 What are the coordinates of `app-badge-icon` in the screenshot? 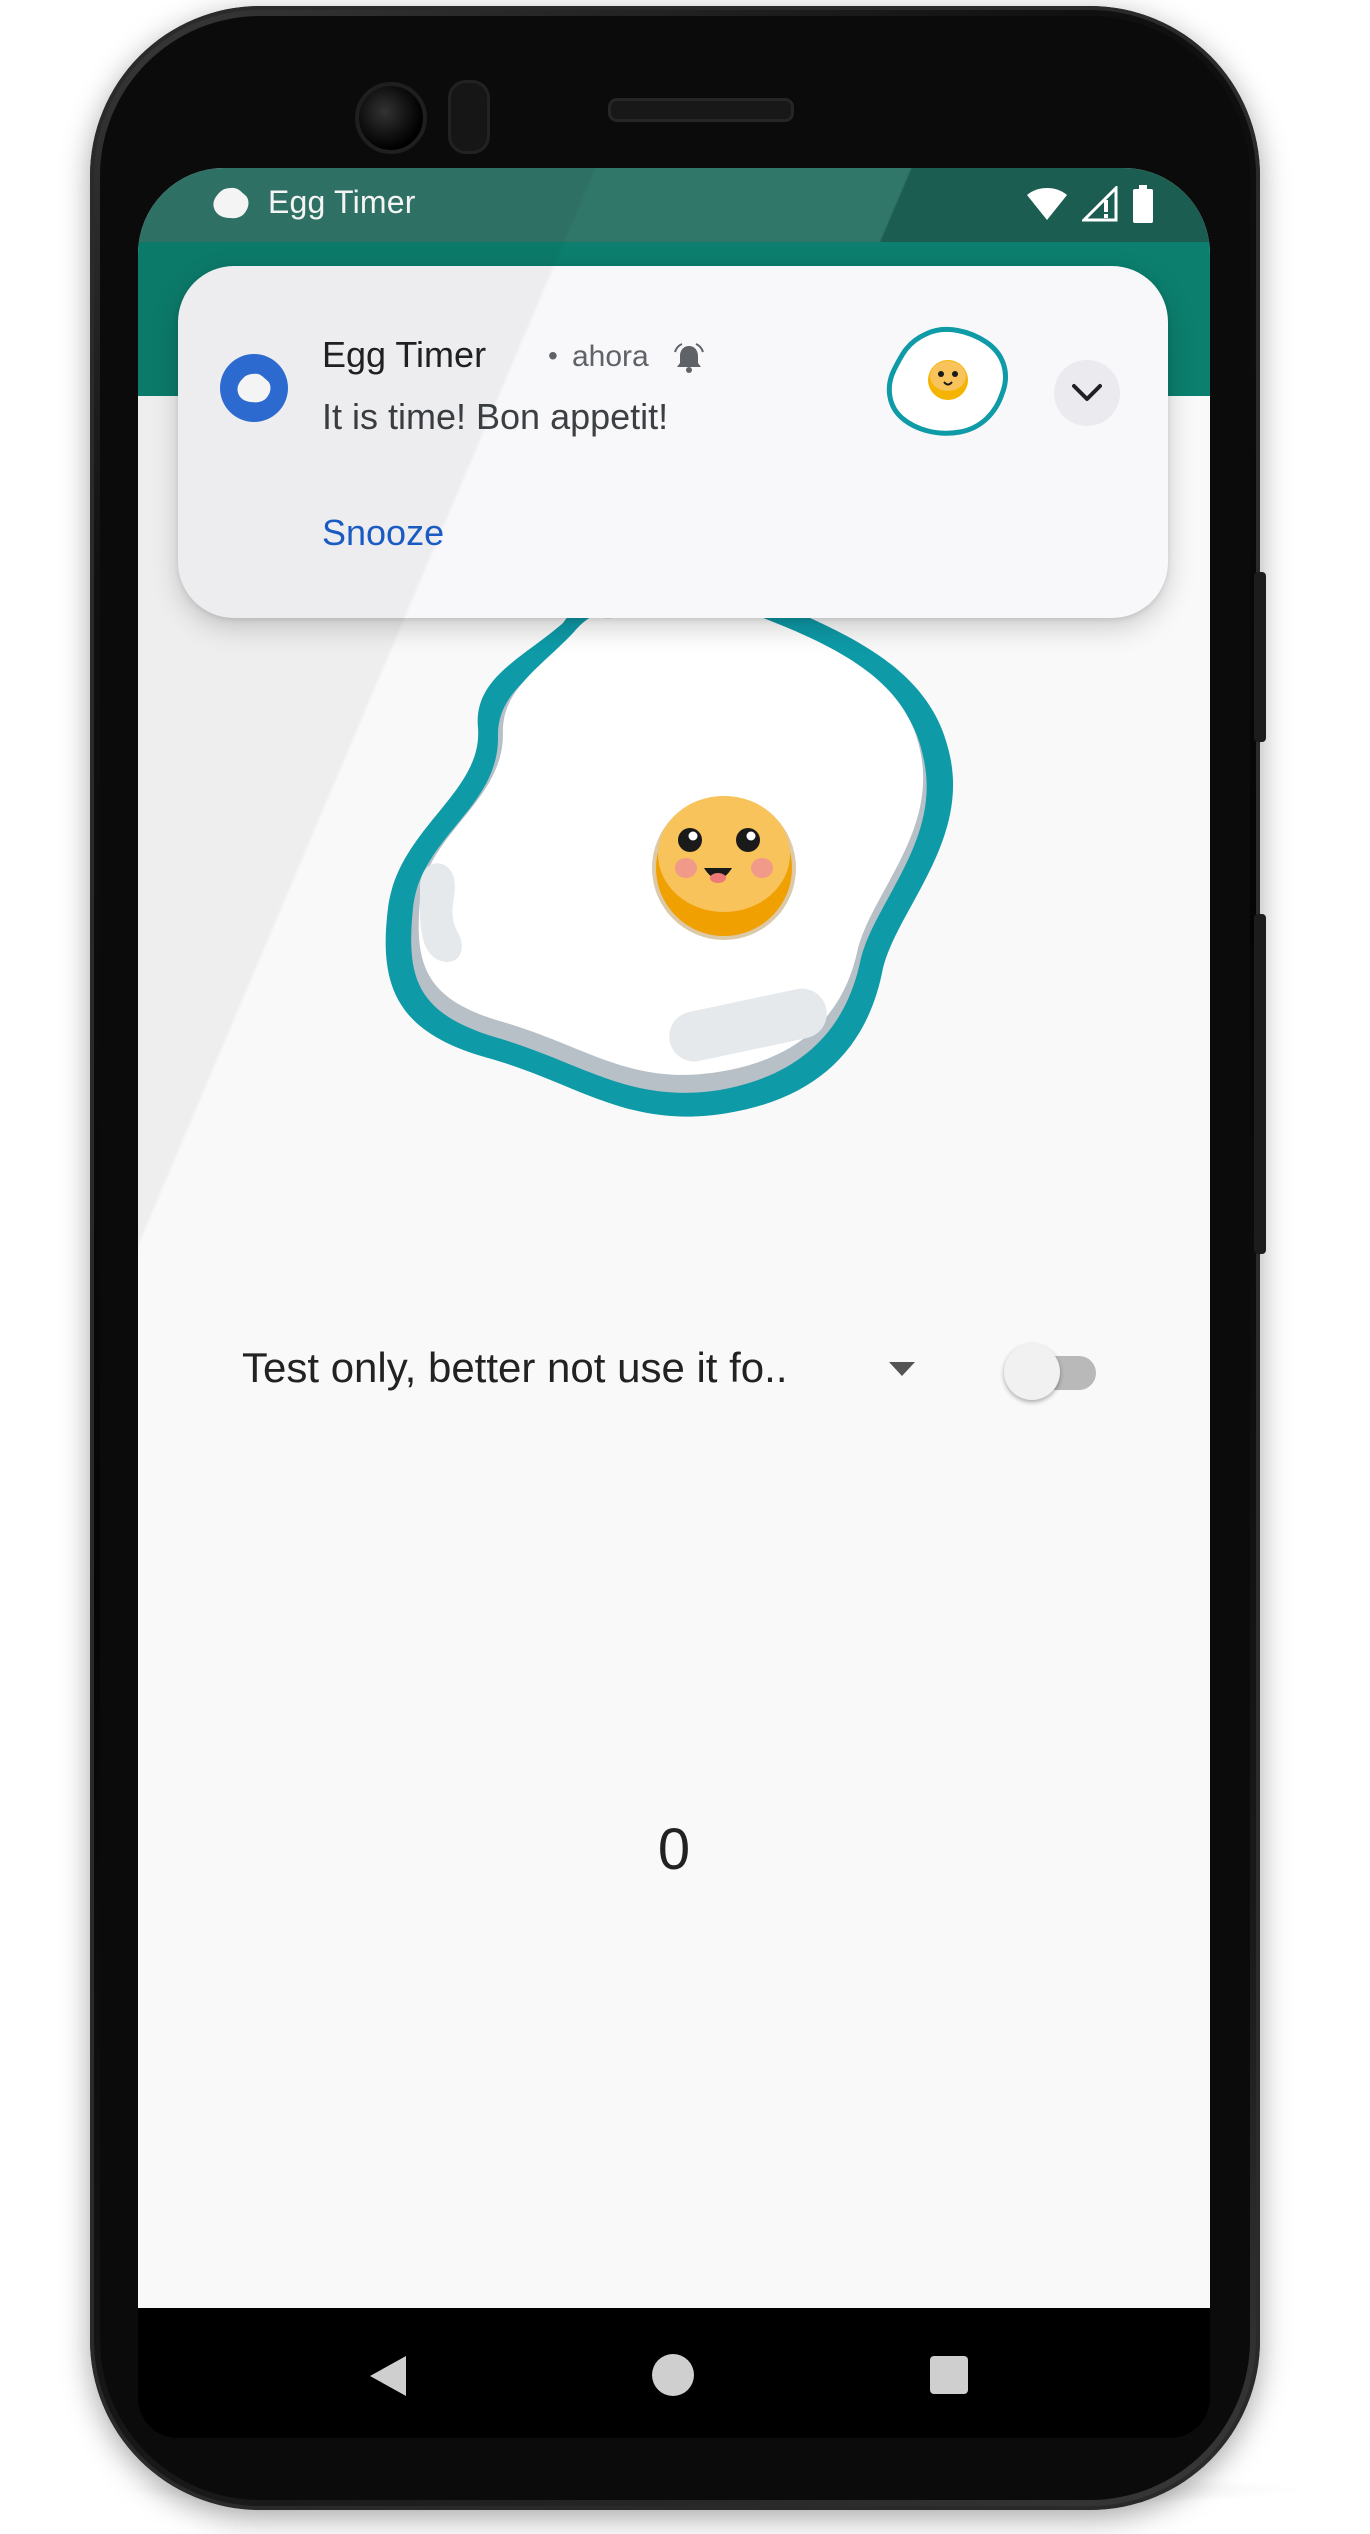 It's located at (254, 388).